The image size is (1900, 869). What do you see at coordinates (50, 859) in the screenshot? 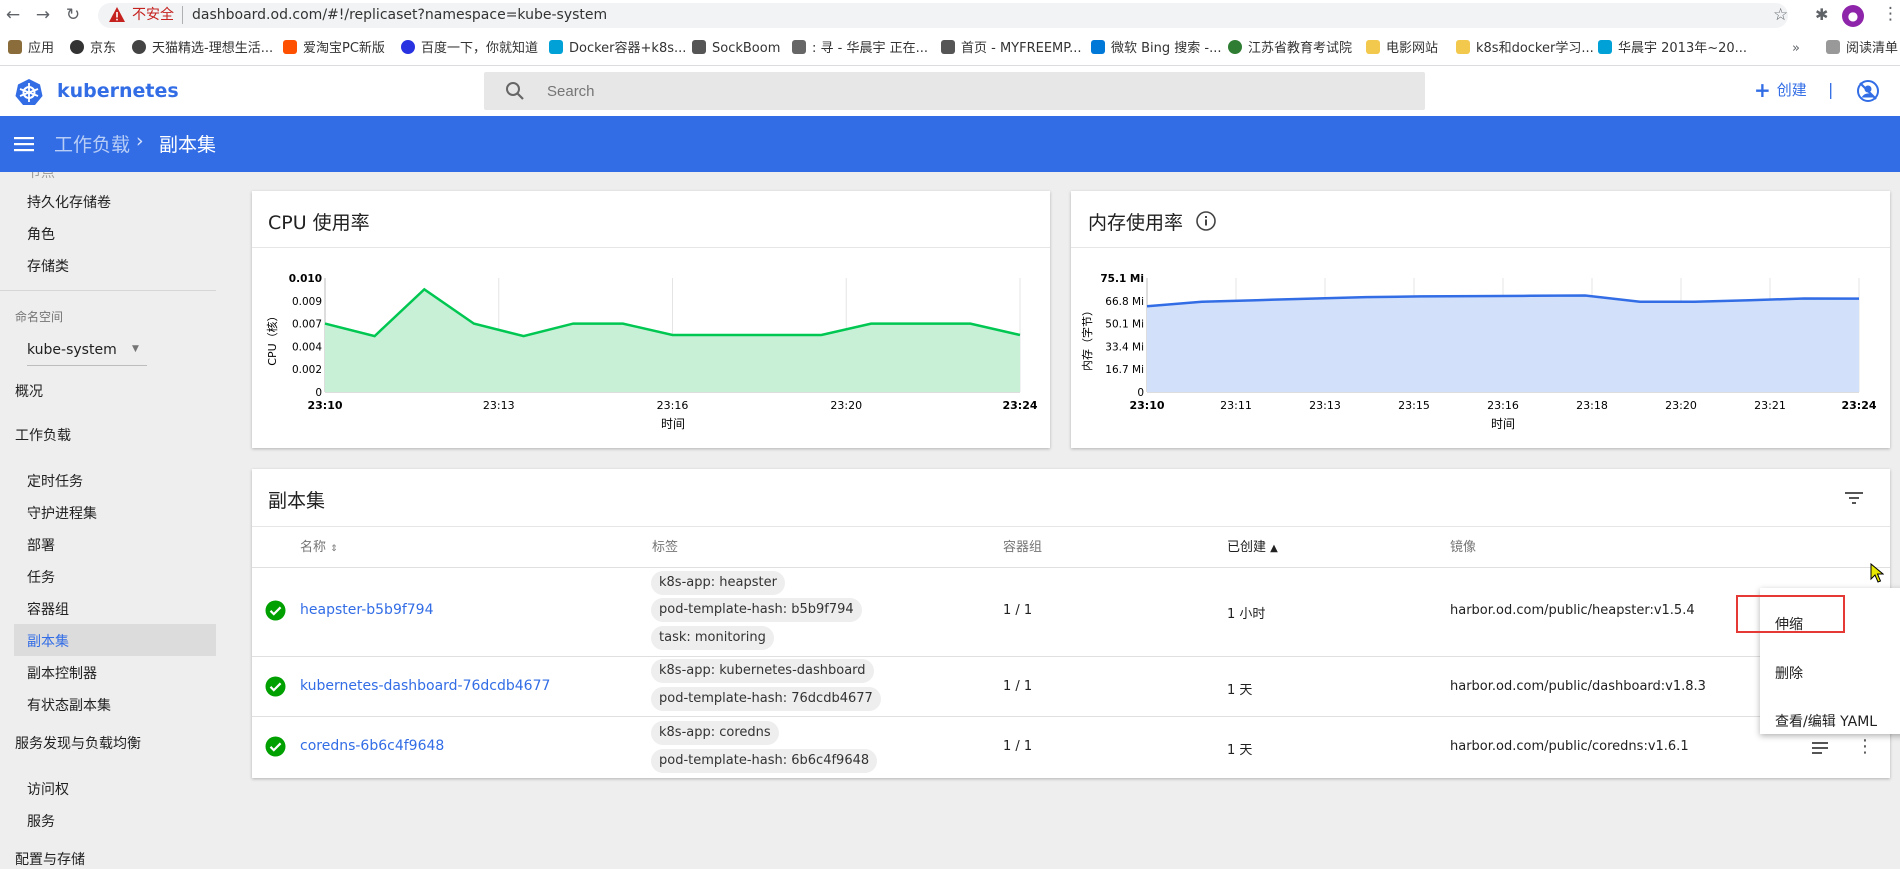
I see `sidebar-item-config-storage: 配置与存储` at bounding box center [50, 859].